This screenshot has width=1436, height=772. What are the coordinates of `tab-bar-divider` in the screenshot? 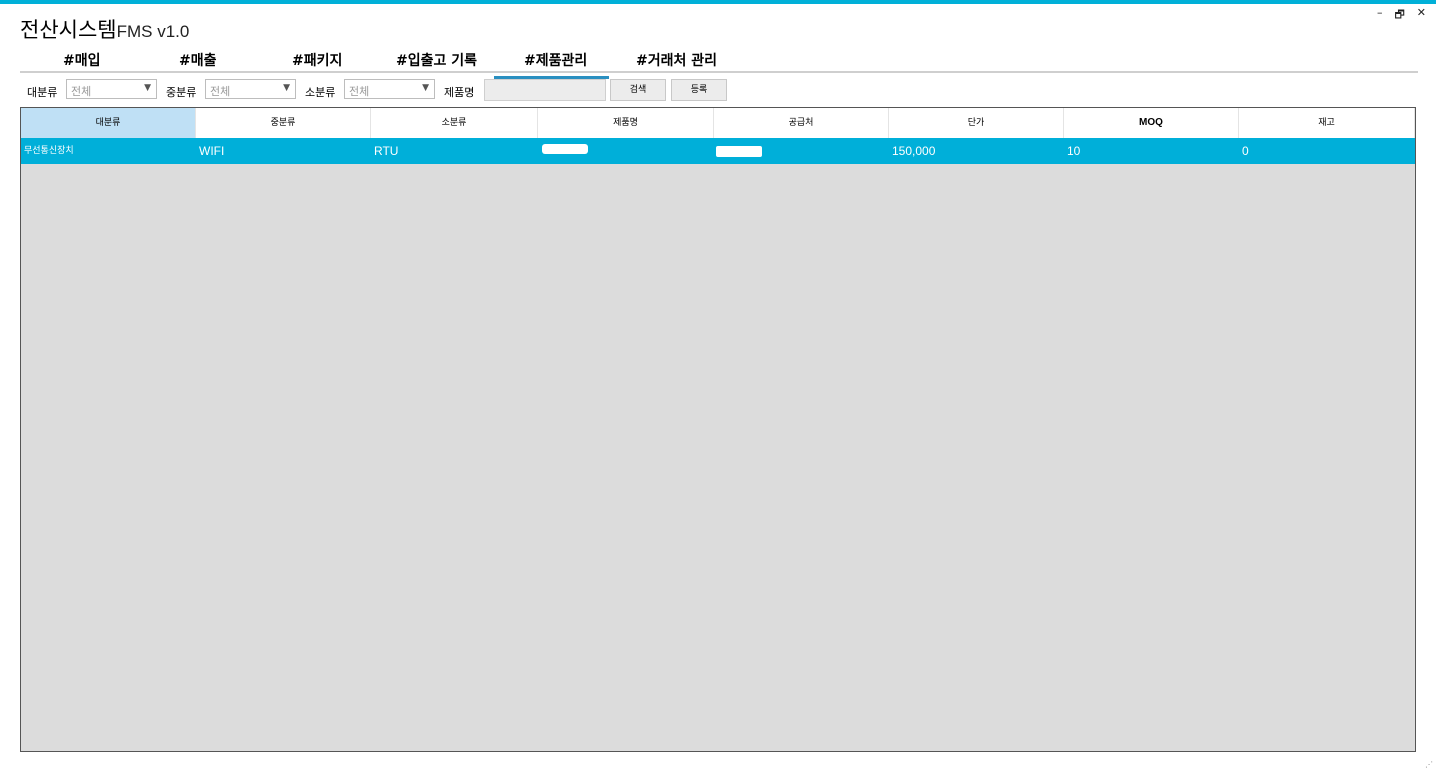 It's located at (719, 72).